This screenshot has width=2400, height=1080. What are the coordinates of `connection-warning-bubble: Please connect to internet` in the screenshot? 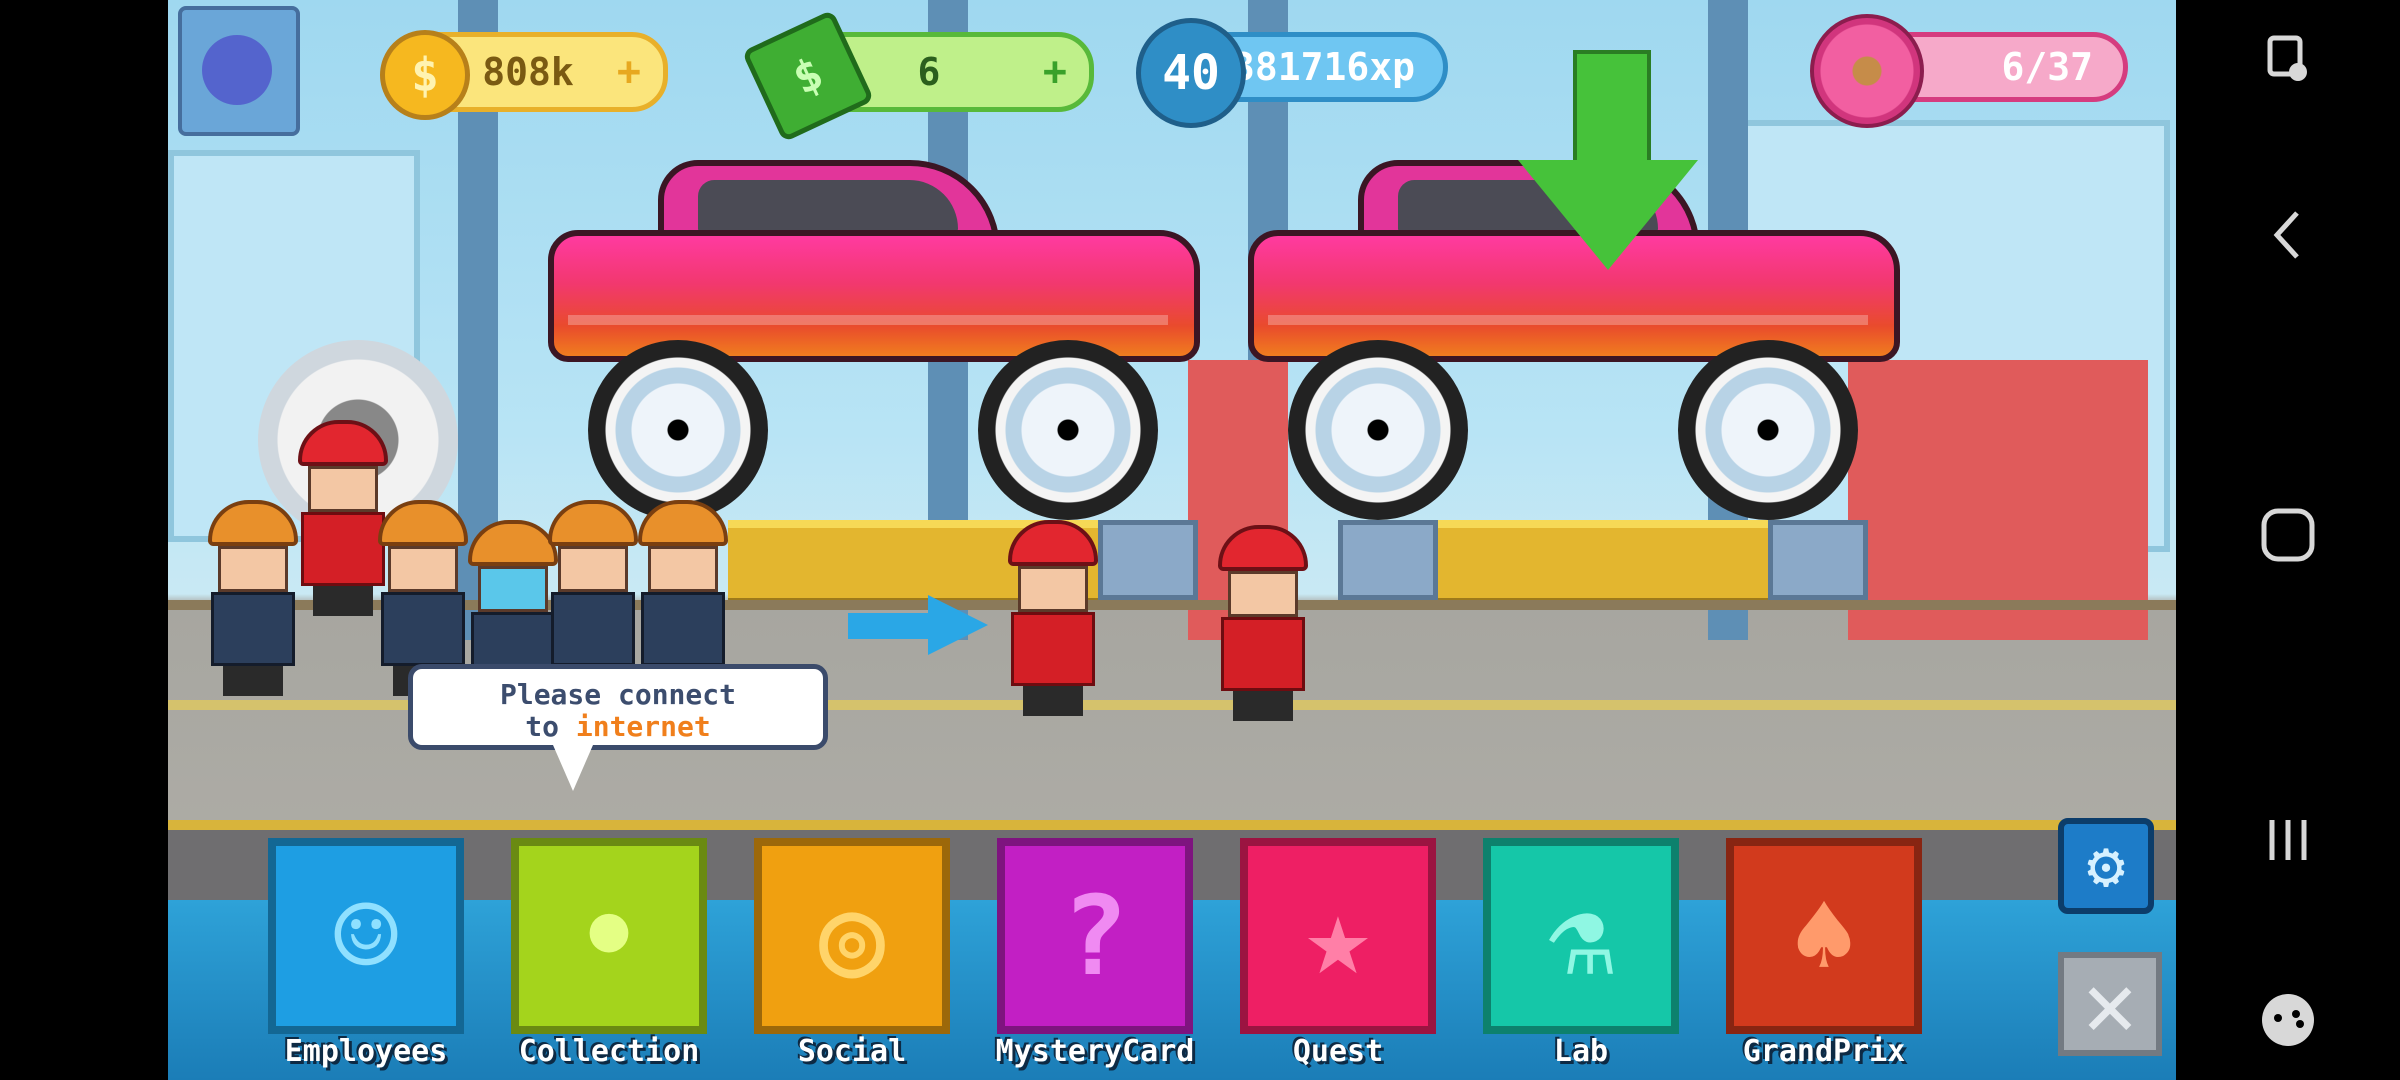 It's located at (618, 707).